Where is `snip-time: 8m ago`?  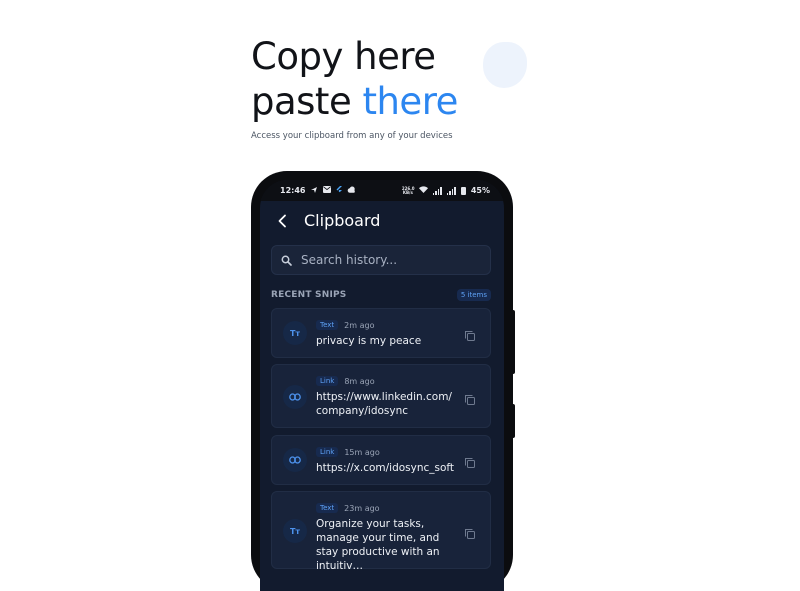 snip-time: 8m ago is located at coordinates (359, 381).